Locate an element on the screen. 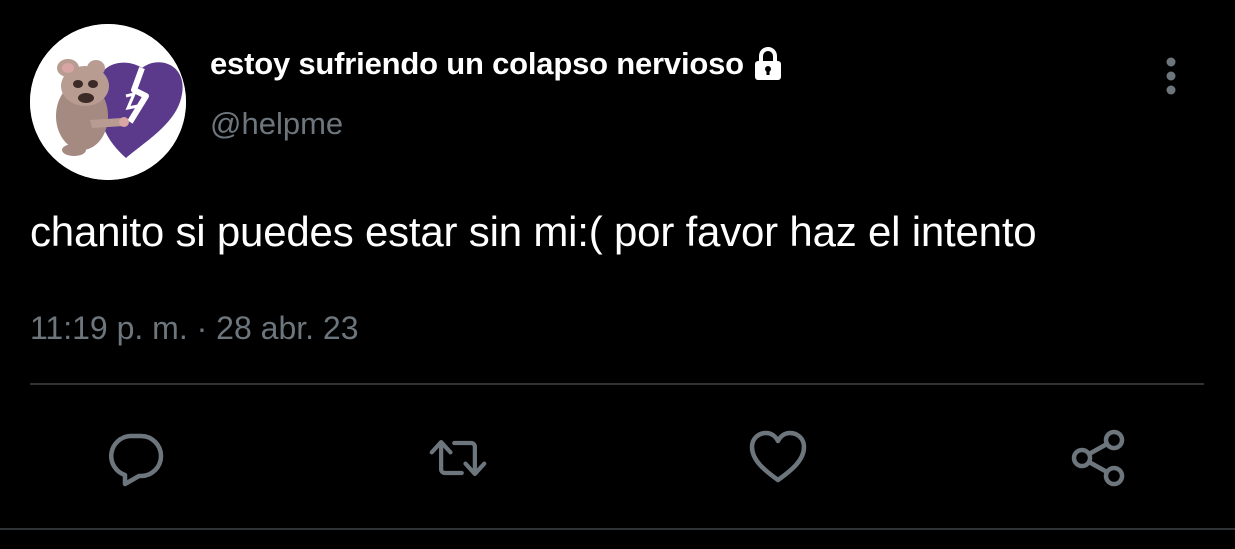 The width and height of the screenshot is (1235, 549). share-icon is located at coordinates (1098, 458).